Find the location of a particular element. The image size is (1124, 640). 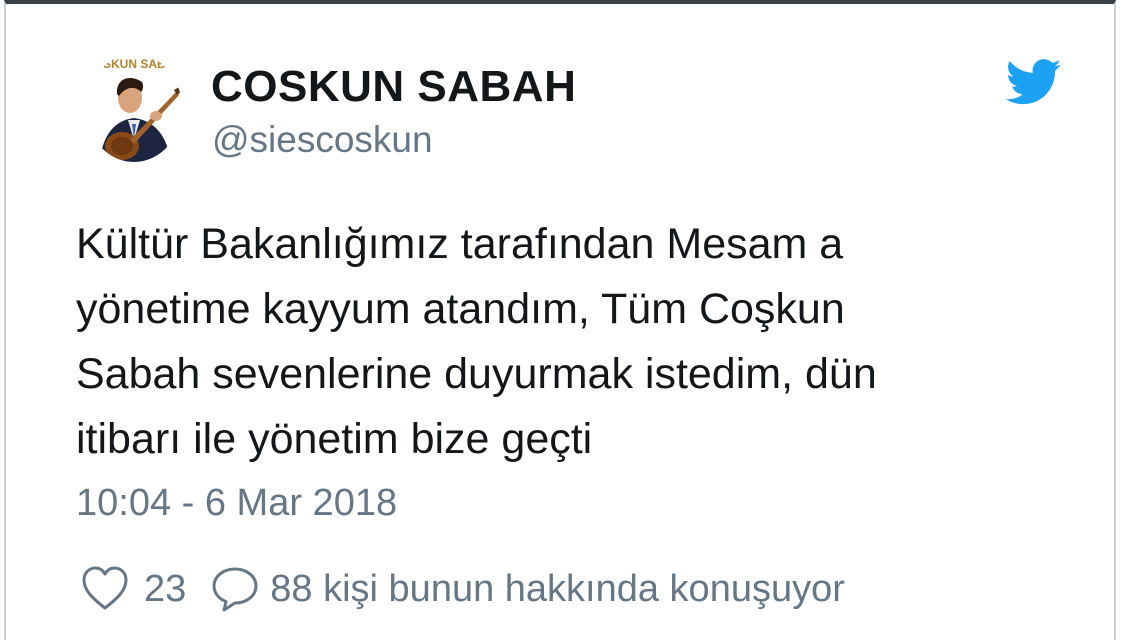

user-handle: @siescoskun is located at coordinates (322, 140).